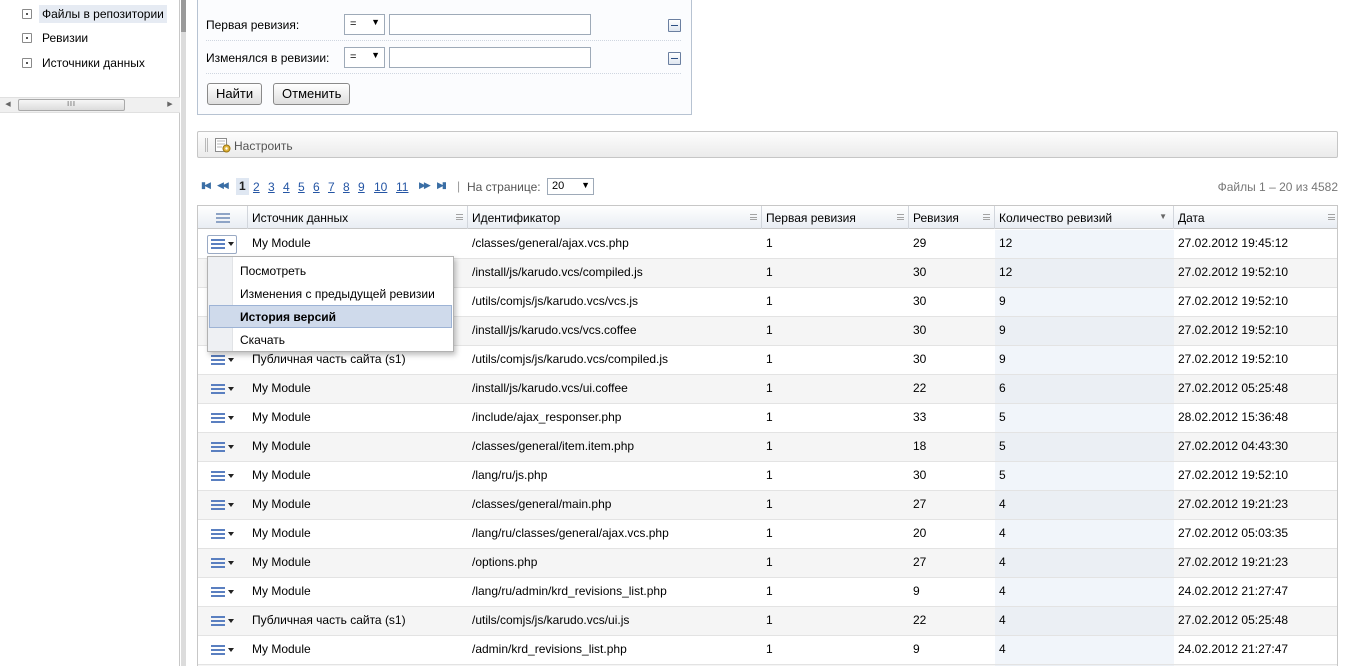  Describe the element at coordinates (1055, 218) in the screenshot. I see `column-header-label: Количество ревизий` at that location.